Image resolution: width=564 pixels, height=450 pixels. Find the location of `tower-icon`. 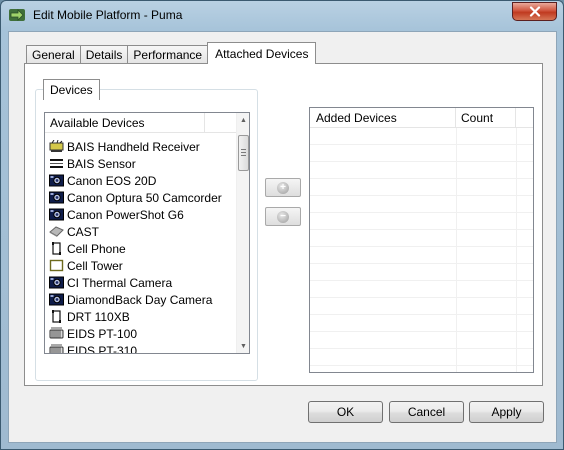

tower-icon is located at coordinates (56, 265).